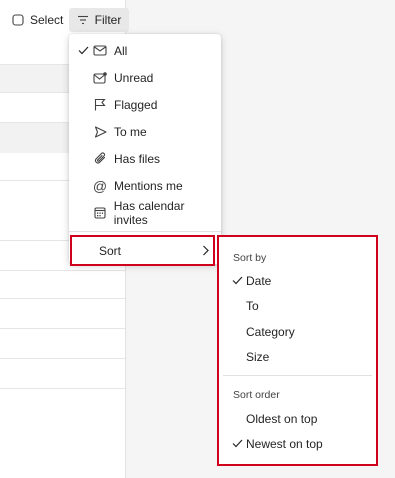 The height and width of the screenshot is (478, 395). What do you see at coordinates (258, 356) in the screenshot?
I see `sort-option-label: Size` at bounding box center [258, 356].